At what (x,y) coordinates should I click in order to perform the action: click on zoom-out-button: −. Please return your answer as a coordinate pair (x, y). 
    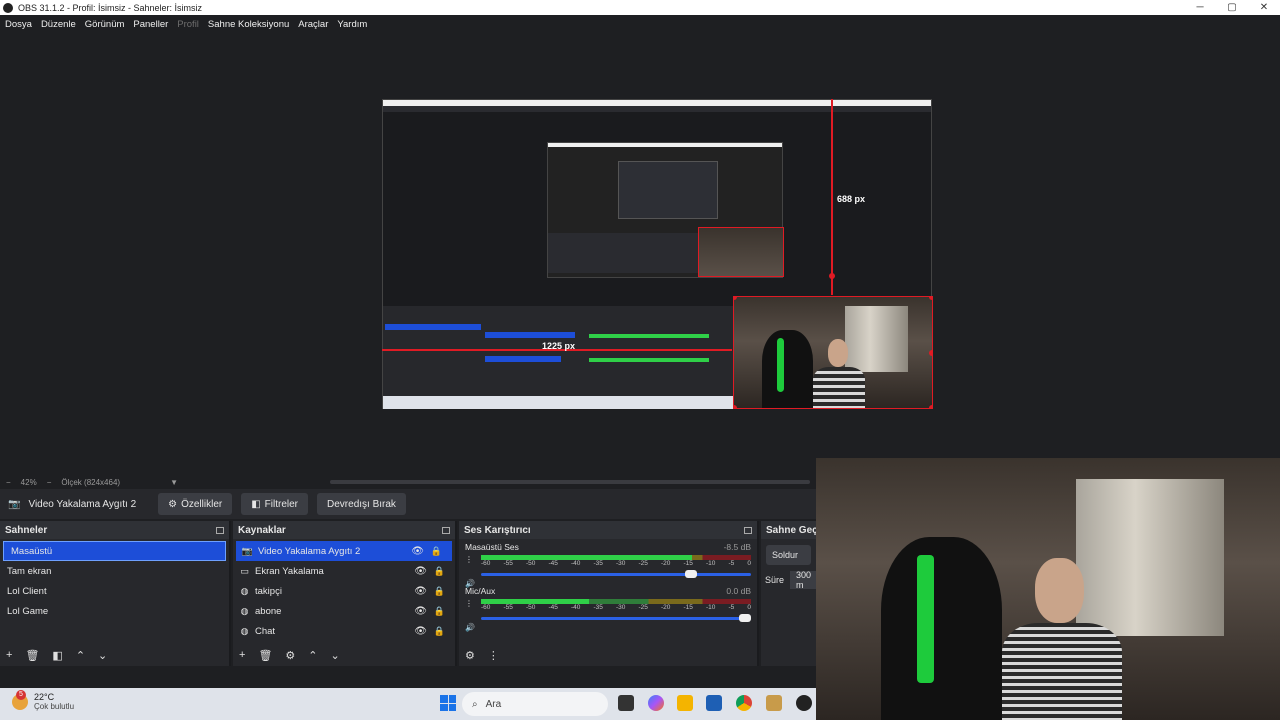
    Looking at the image, I should click on (8, 482).